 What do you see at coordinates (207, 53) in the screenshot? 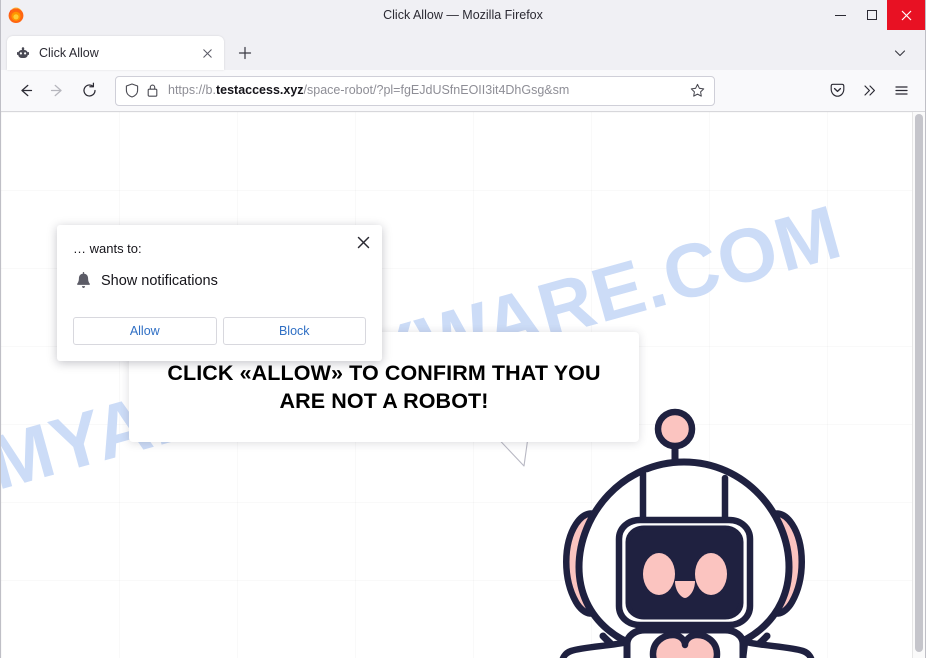
I see `tab-close-icon` at bounding box center [207, 53].